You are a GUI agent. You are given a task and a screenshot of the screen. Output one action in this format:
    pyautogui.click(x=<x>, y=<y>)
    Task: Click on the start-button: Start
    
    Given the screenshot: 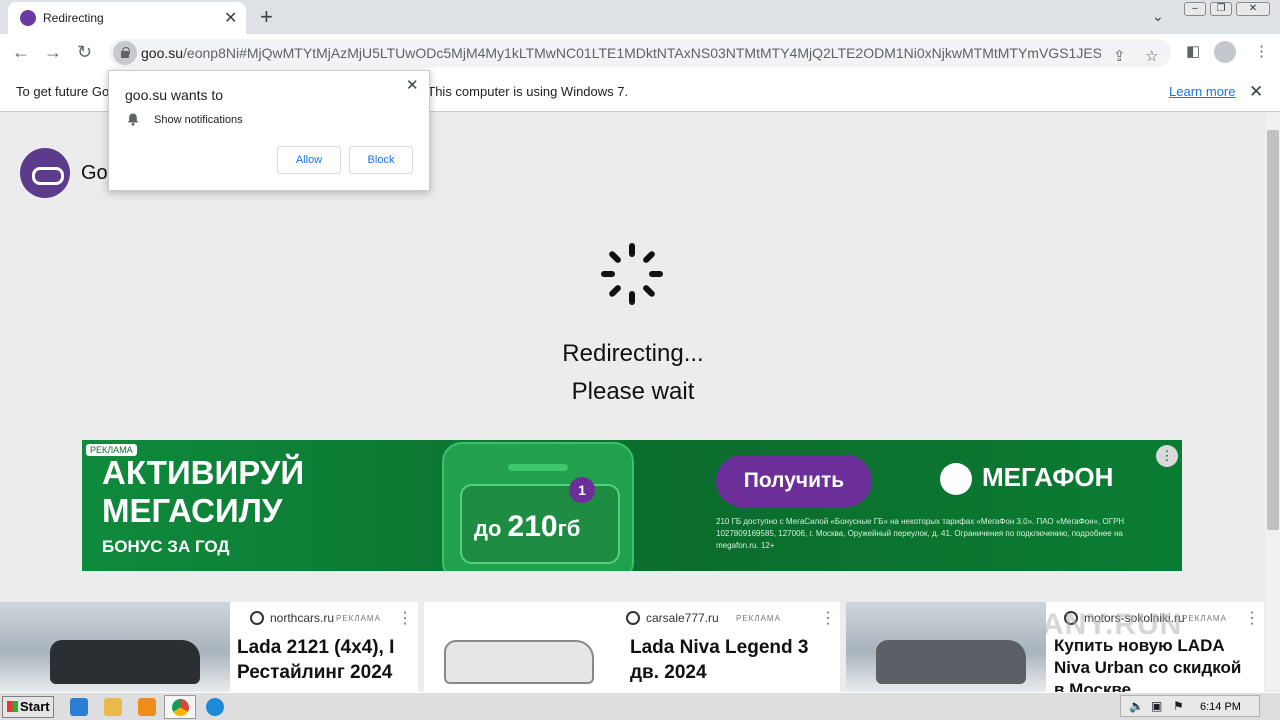 What is the action you would take?
    pyautogui.click(x=28, y=707)
    